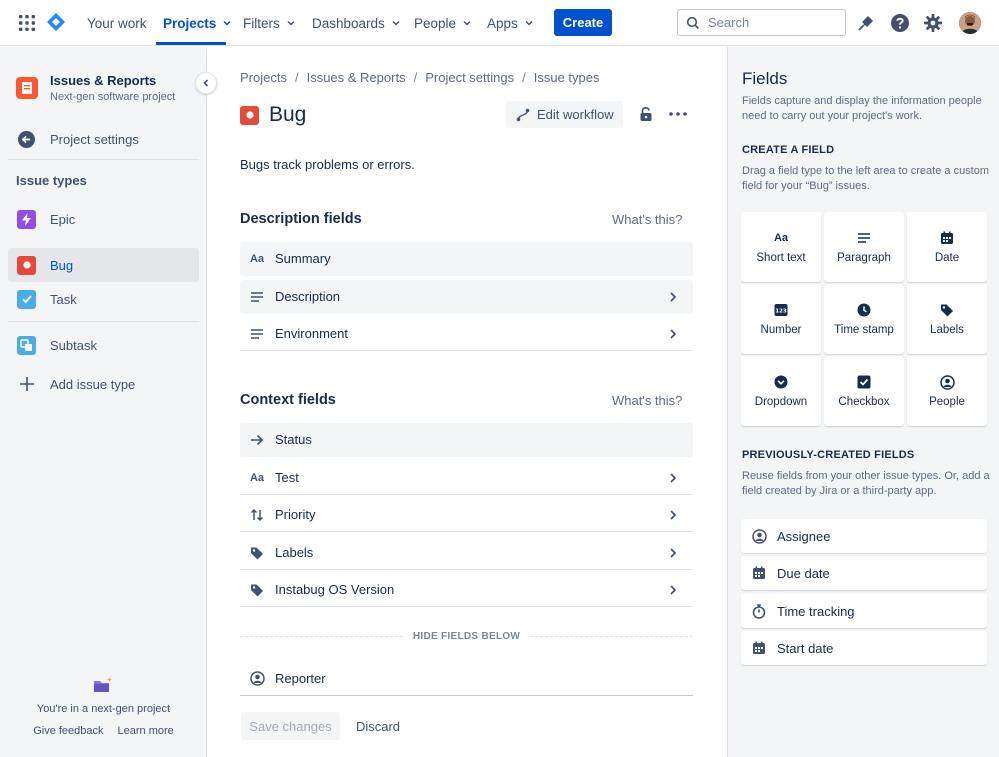 The height and width of the screenshot is (757, 999). I want to click on app-switcher-icon, so click(27, 23).